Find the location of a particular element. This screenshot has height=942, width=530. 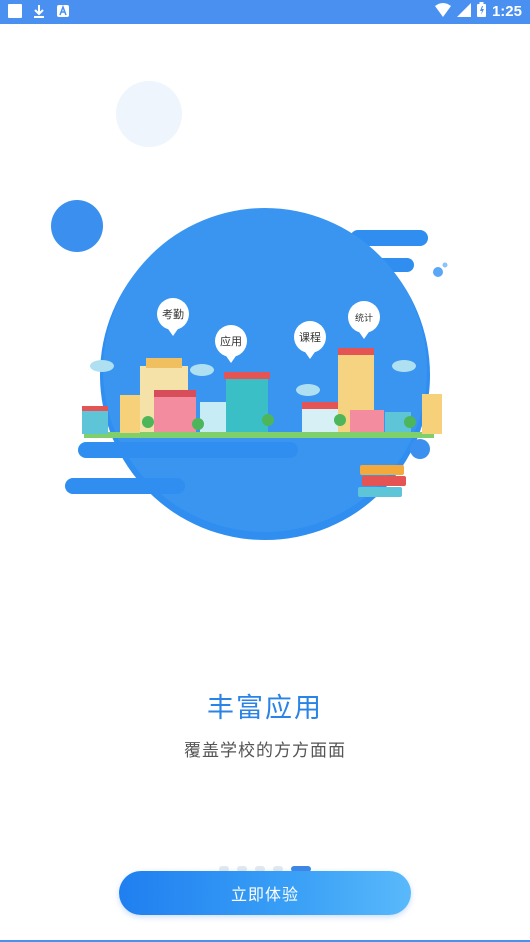

page-subtitle: 覆盖学校的方方面面 is located at coordinates (265, 751).